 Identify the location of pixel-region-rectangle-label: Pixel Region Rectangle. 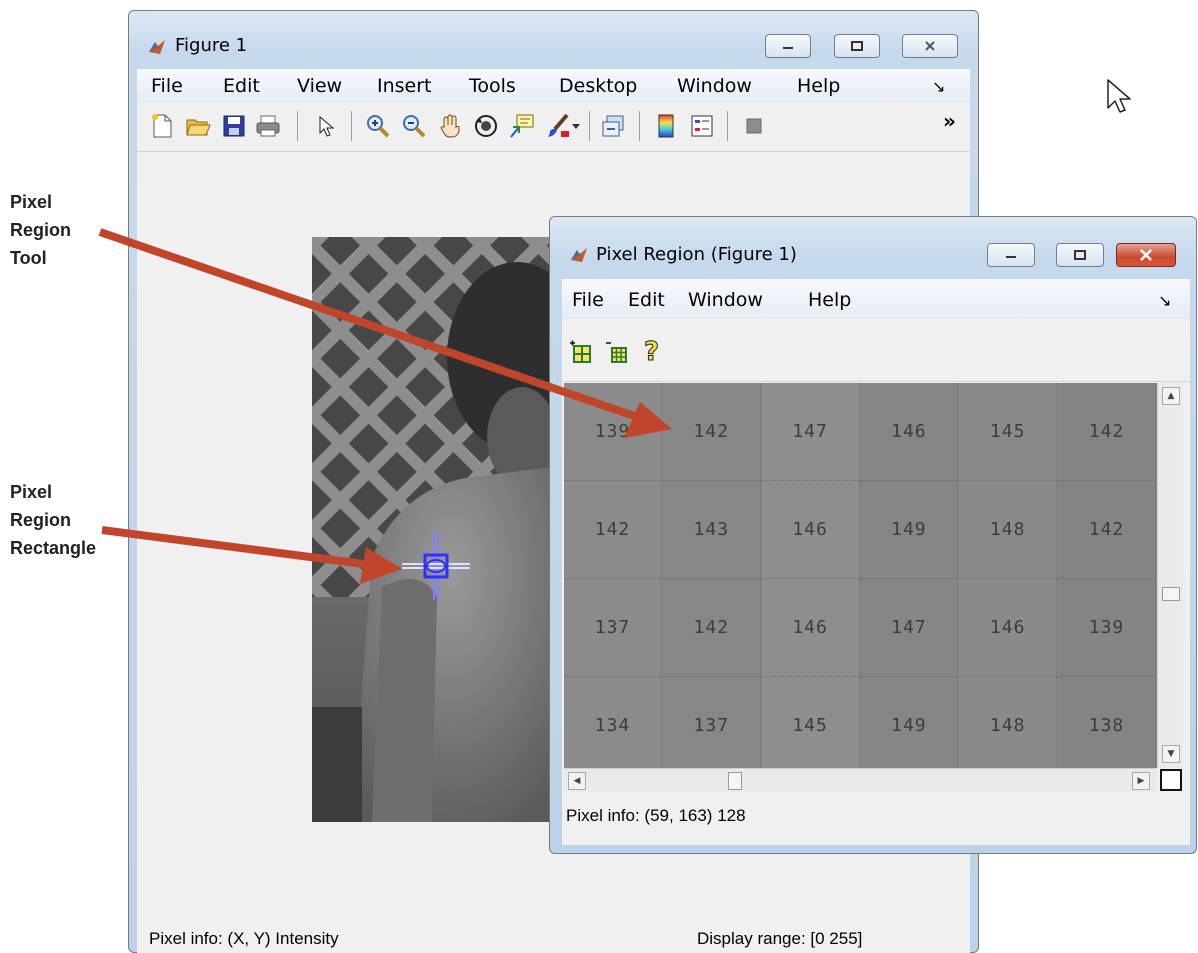
(53, 520).